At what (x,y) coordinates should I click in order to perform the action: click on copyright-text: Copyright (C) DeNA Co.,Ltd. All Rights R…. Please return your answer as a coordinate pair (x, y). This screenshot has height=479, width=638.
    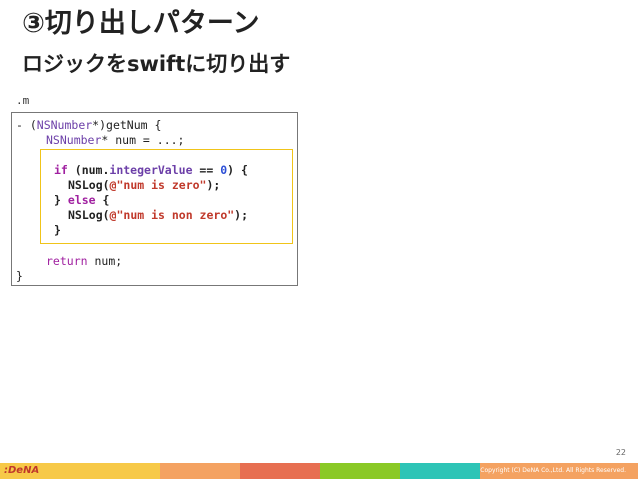
    Looking at the image, I should click on (553, 470).